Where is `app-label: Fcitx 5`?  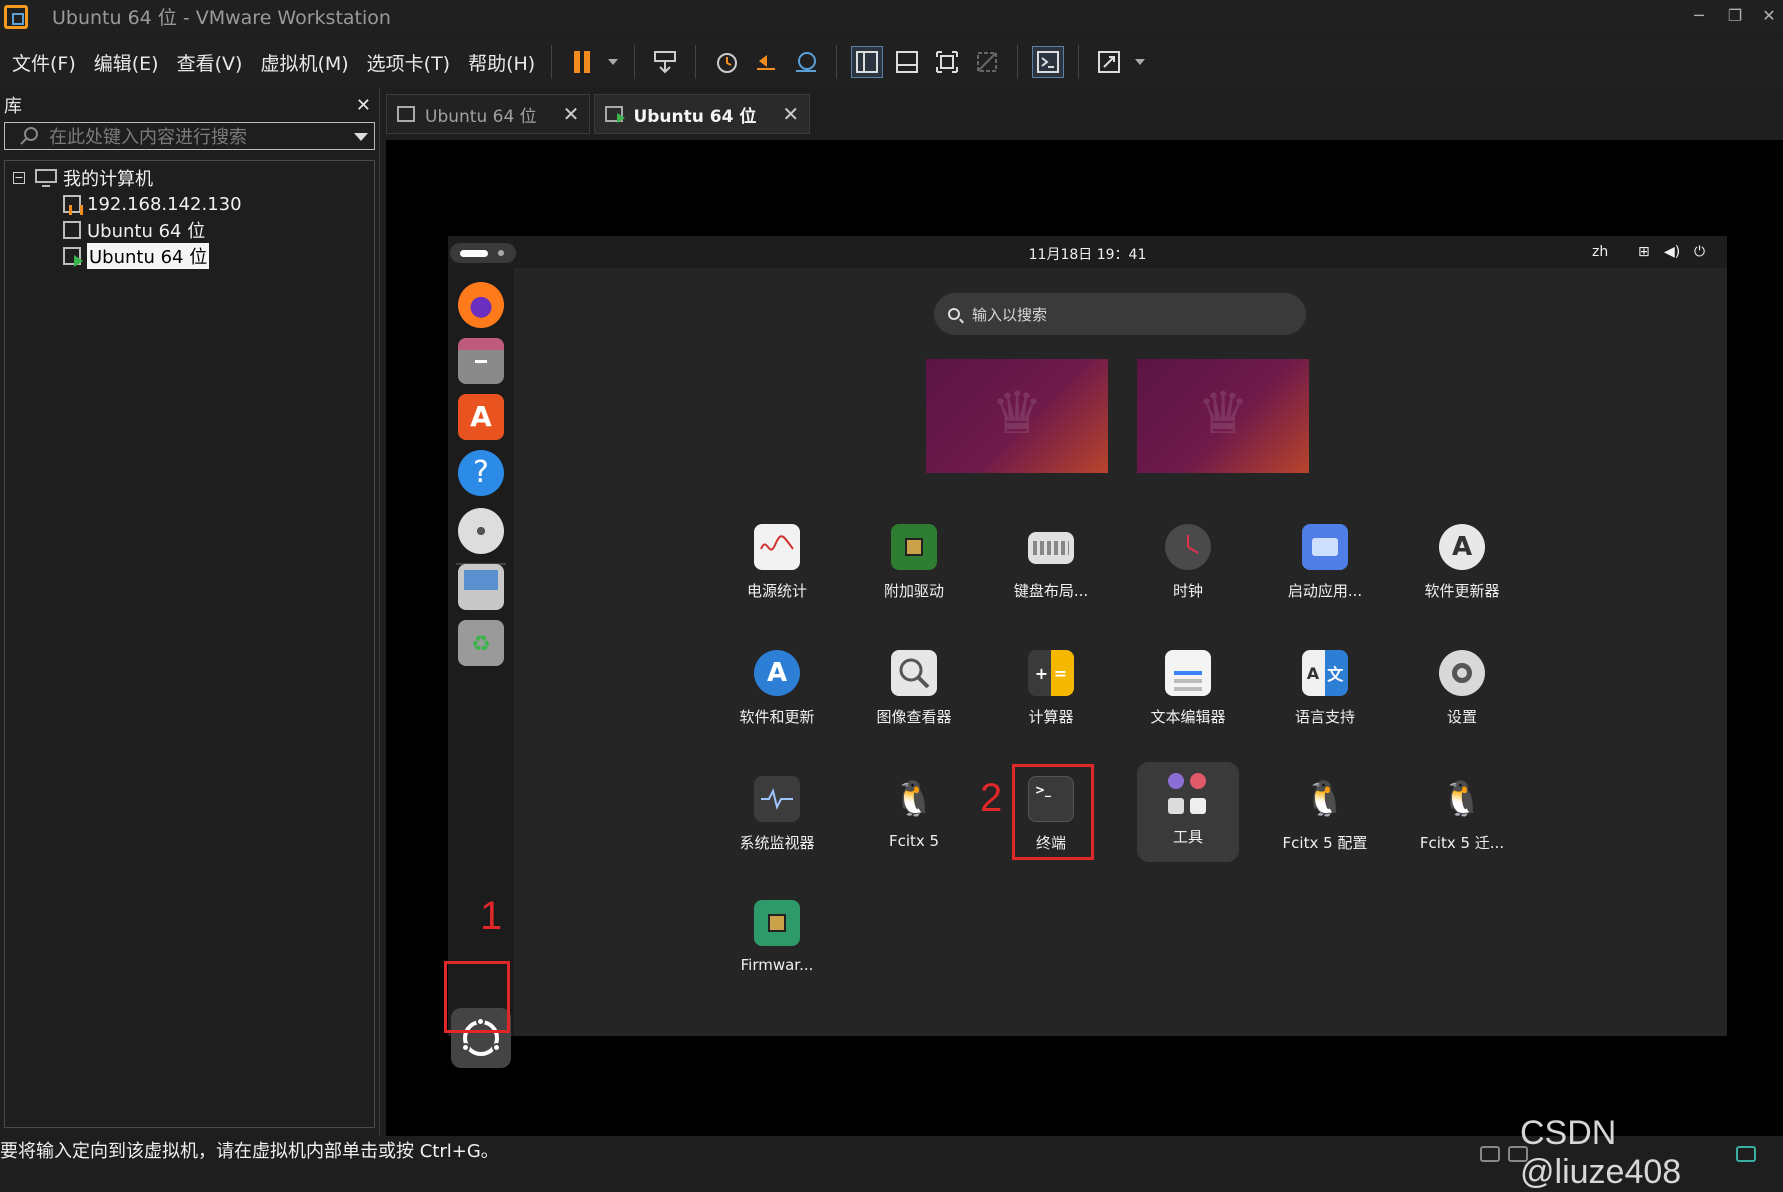 app-label: Fcitx 5 is located at coordinates (914, 841).